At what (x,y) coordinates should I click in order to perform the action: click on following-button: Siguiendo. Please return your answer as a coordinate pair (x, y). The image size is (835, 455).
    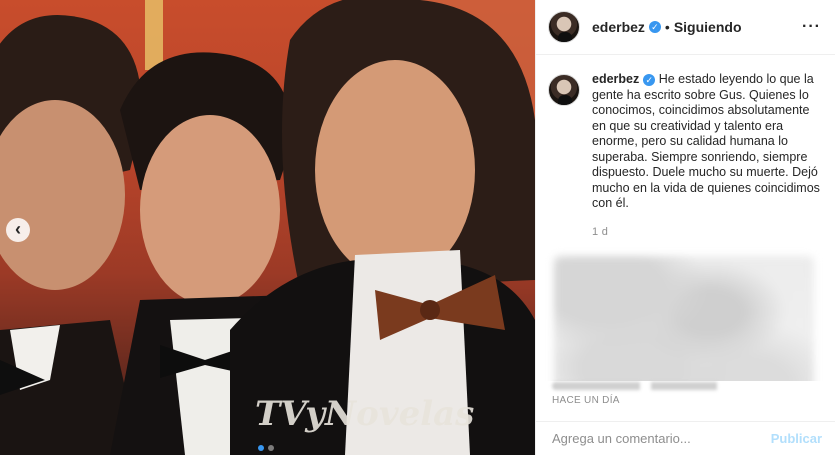
    Looking at the image, I should click on (708, 27).